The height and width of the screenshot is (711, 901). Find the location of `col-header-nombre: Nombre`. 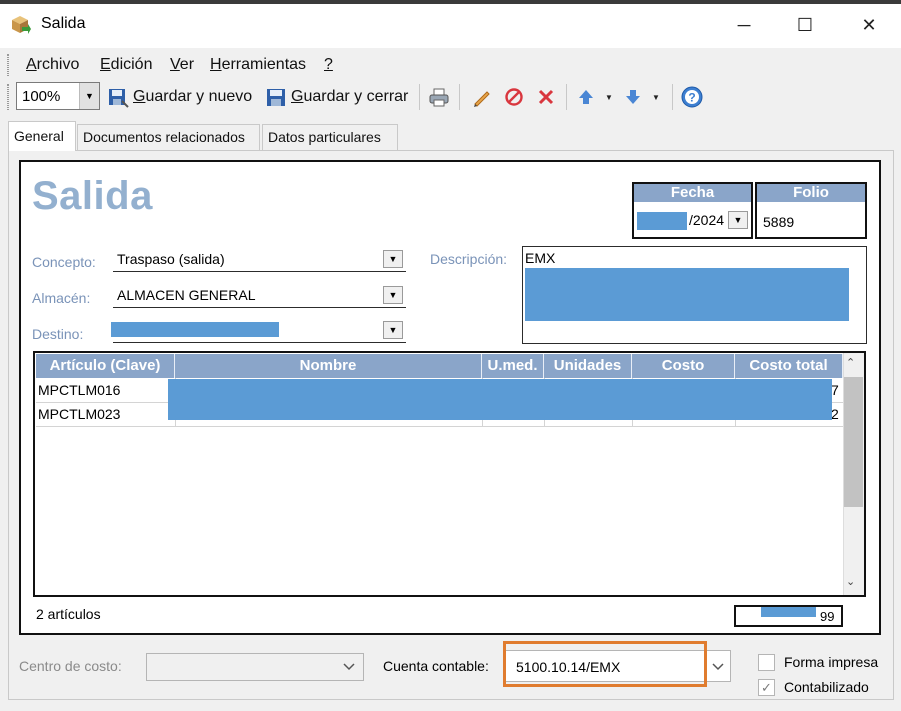

col-header-nombre: Nombre is located at coordinates (328, 366).